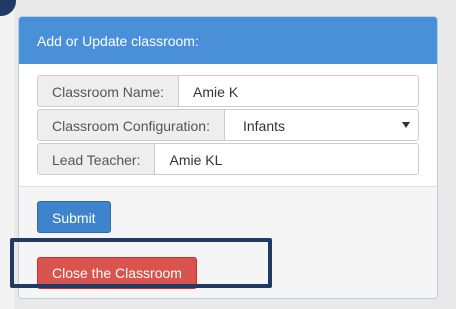  I want to click on lead-teacher-input: Amie KL, so click(286, 159).